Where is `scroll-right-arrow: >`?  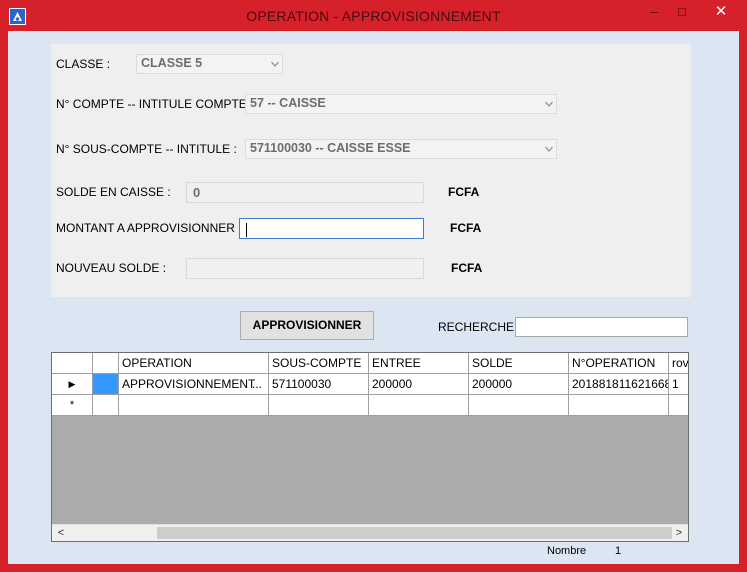 scroll-right-arrow: > is located at coordinates (679, 533).